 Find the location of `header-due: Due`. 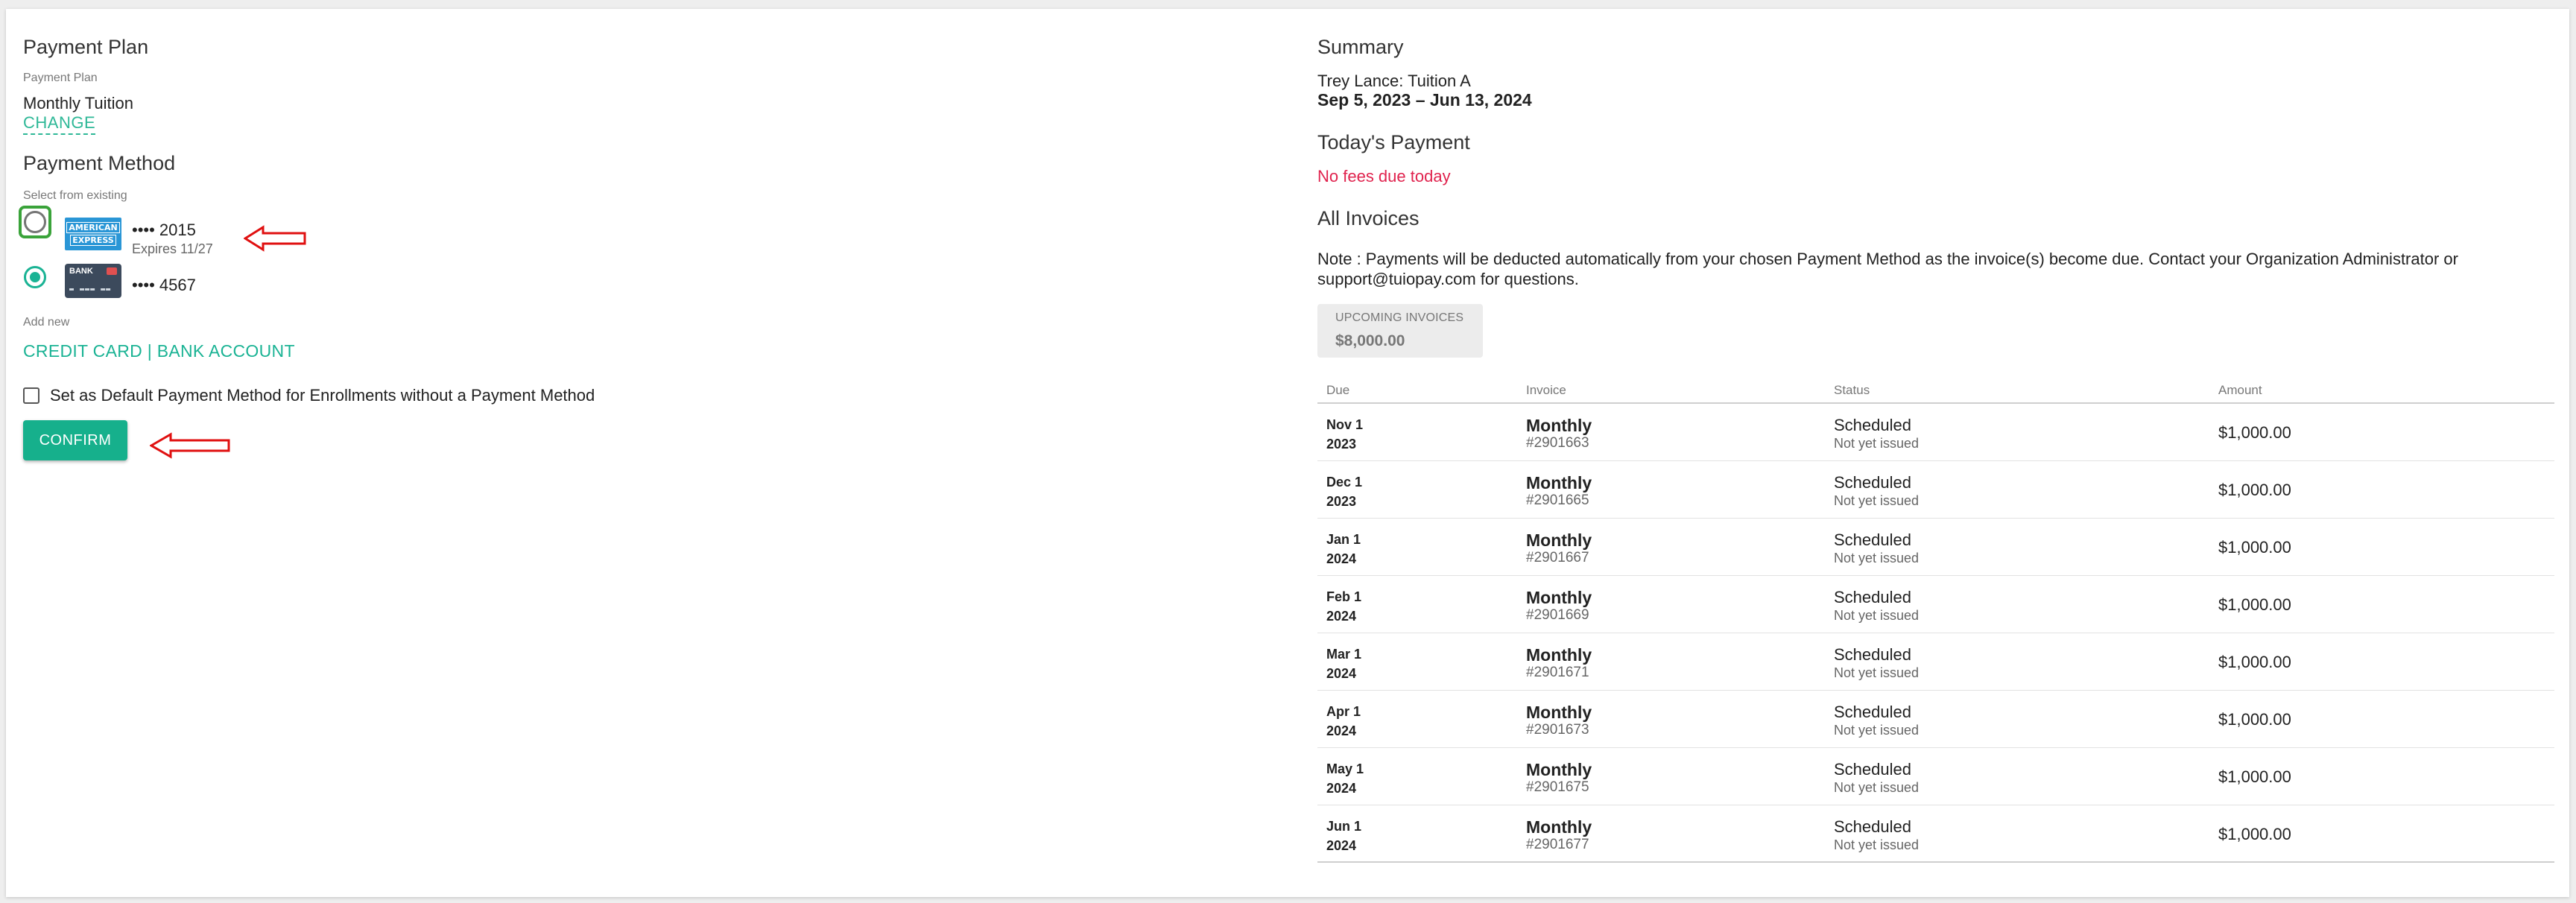

header-due: Due is located at coordinates (1338, 390).